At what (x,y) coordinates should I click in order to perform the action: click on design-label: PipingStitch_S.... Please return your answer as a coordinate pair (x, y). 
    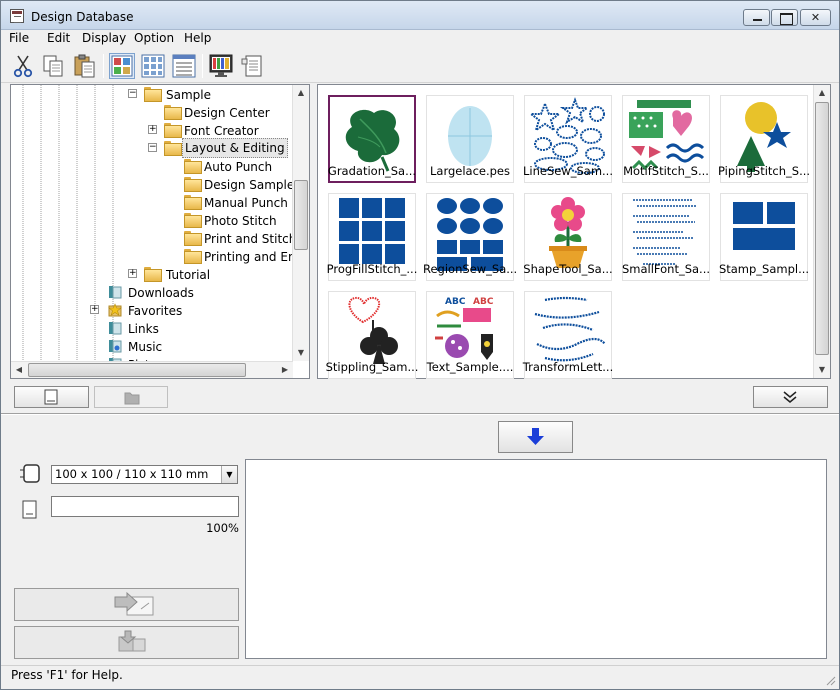
    Looking at the image, I should click on (764, 171).